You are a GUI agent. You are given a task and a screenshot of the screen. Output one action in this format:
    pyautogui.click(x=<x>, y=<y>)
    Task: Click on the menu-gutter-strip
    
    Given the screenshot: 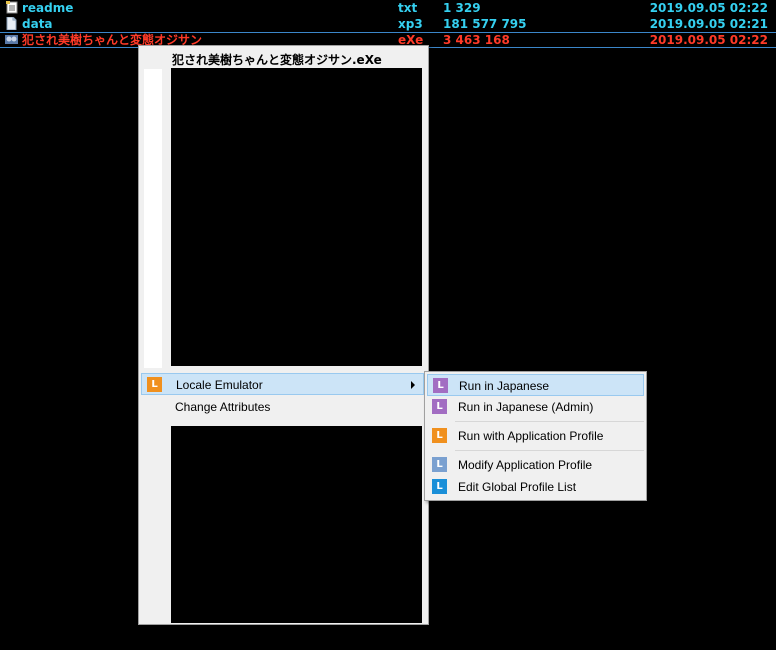 What is the action you would take?
    pyautogui.click(x=153, y=218)
    